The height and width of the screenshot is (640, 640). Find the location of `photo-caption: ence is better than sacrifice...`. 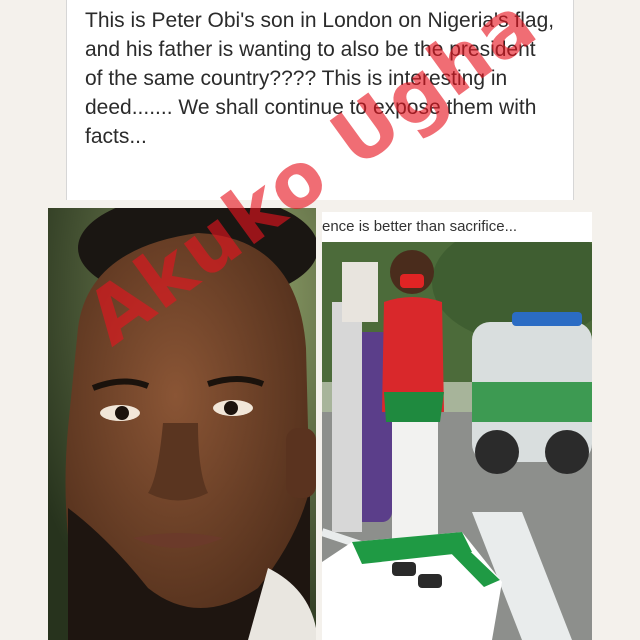

photo-caption: ence is better than sacrifice... is located at coordinates (420, 226).